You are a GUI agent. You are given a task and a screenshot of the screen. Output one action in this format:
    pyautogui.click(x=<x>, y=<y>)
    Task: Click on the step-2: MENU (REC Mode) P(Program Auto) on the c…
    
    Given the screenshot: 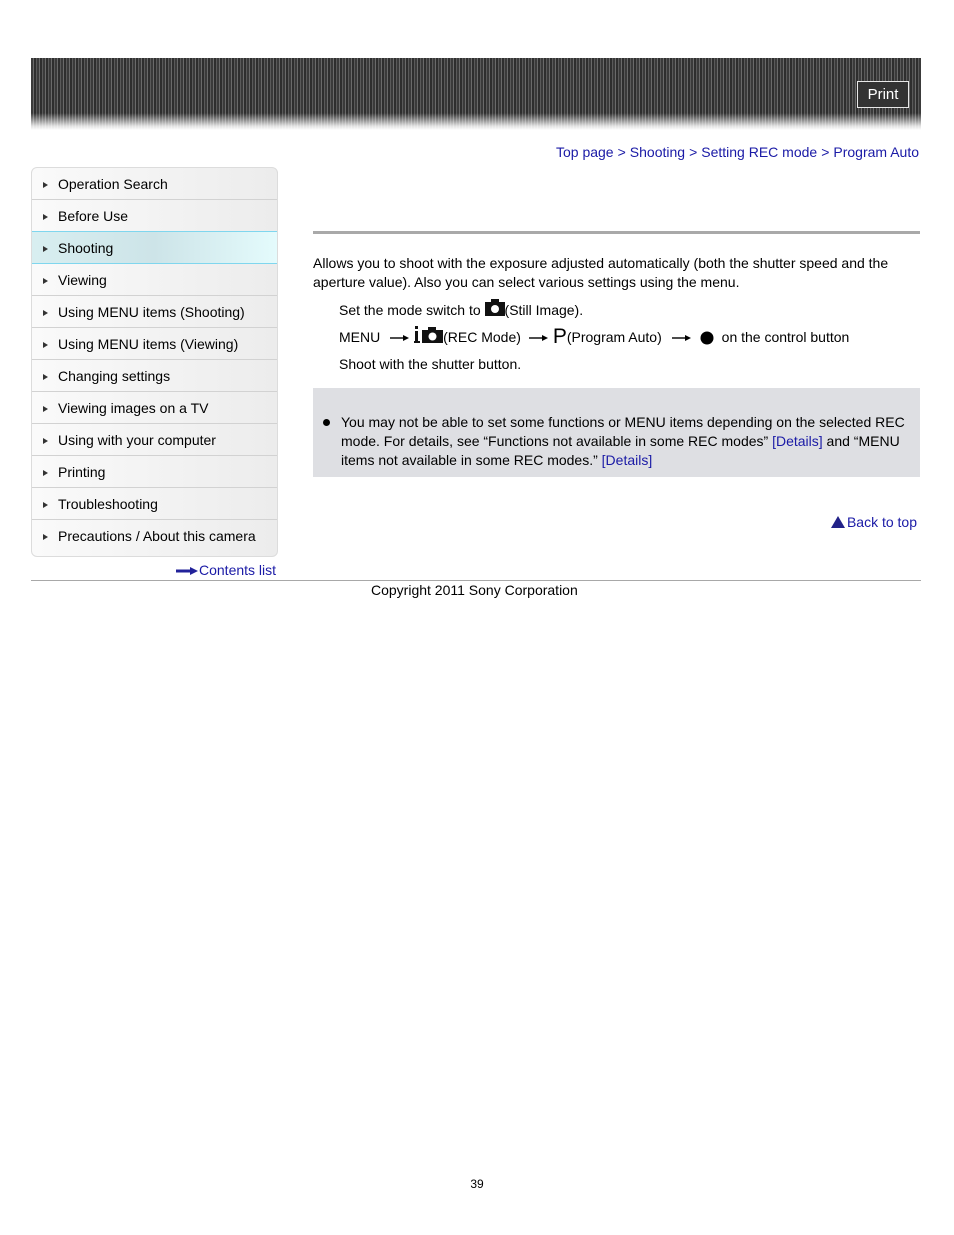 What is the action you would take?
    pyautogui.click(x=594, y=337)
    